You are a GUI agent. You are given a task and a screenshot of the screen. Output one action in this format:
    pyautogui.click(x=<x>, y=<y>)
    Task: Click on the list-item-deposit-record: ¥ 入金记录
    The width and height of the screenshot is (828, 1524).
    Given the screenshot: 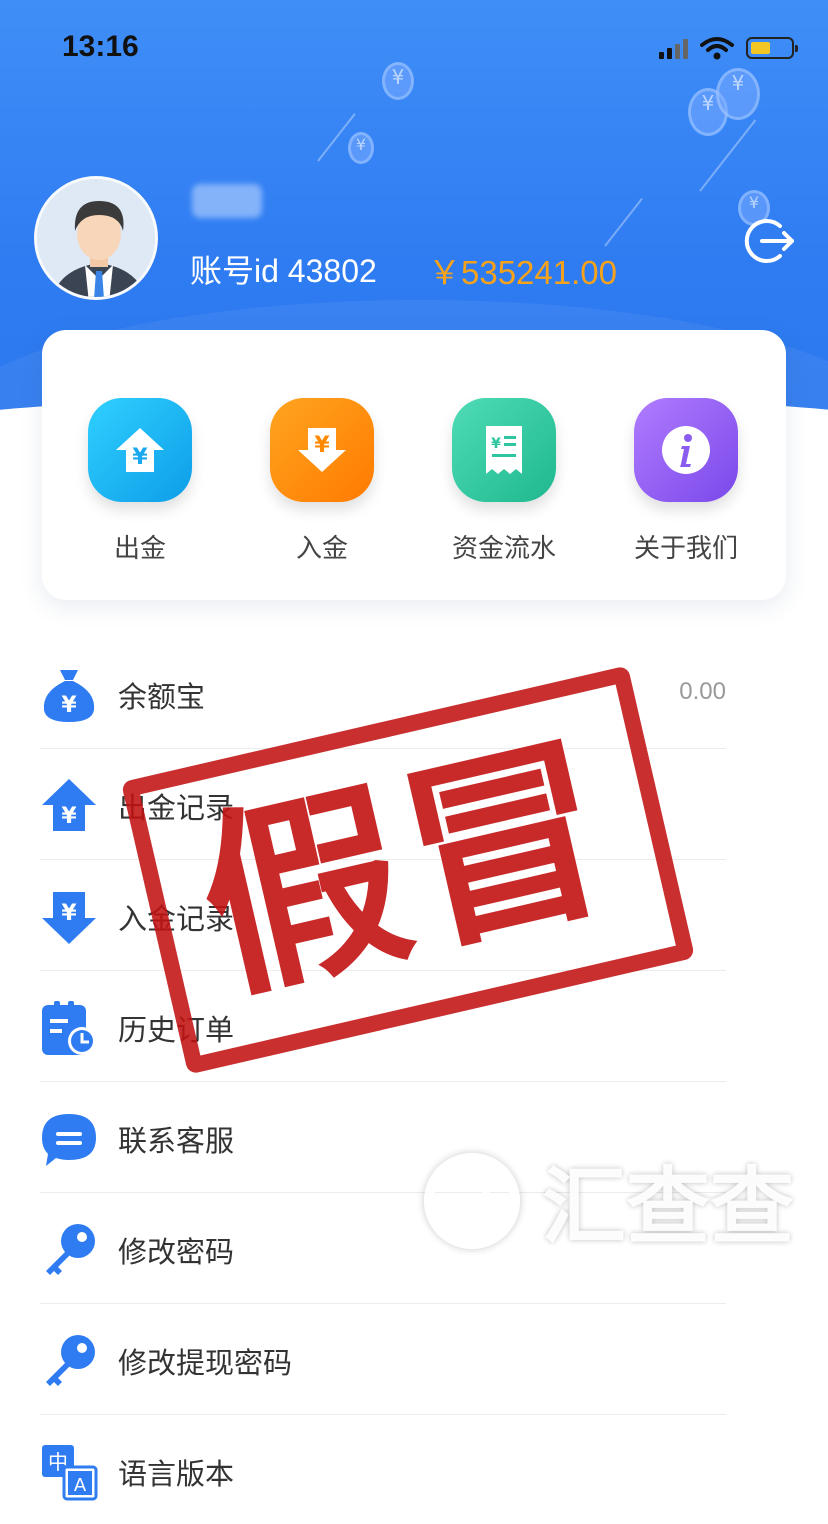 What is the action you would take?
    pyautogui.click(x=383, y=915)
    